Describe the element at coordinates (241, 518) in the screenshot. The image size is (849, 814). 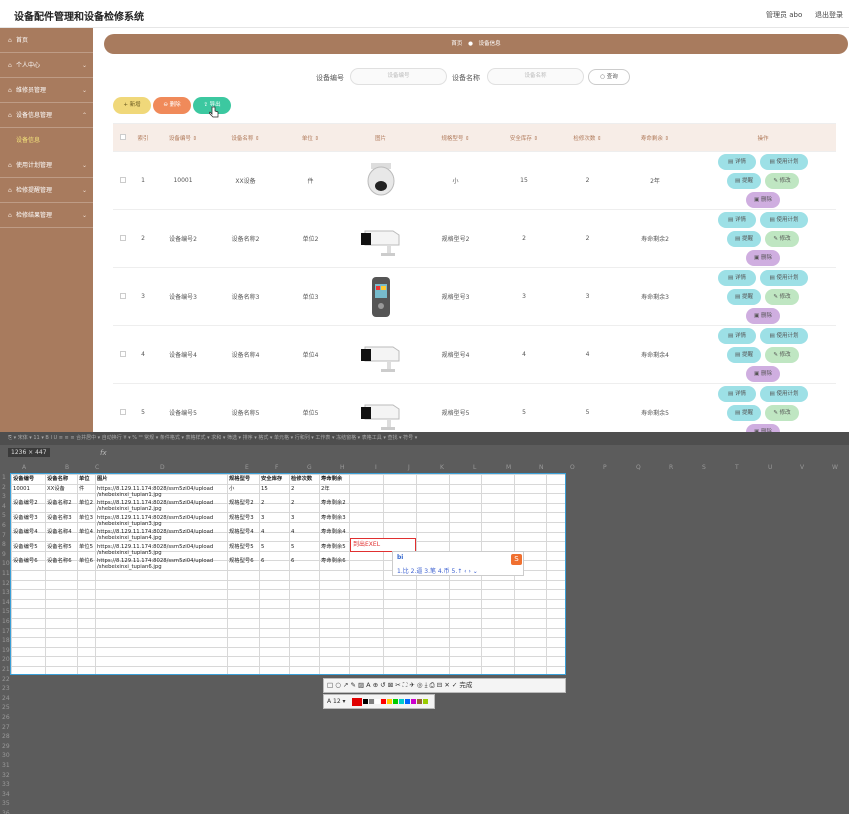
I see `sheet-cell: 规格型号3` at that location.